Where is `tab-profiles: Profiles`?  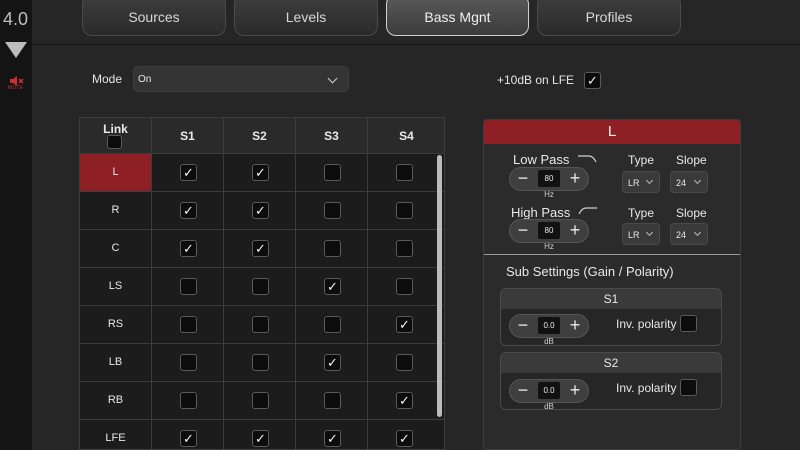
tab-profiles: Profiles is located at coordinates (609, 18).